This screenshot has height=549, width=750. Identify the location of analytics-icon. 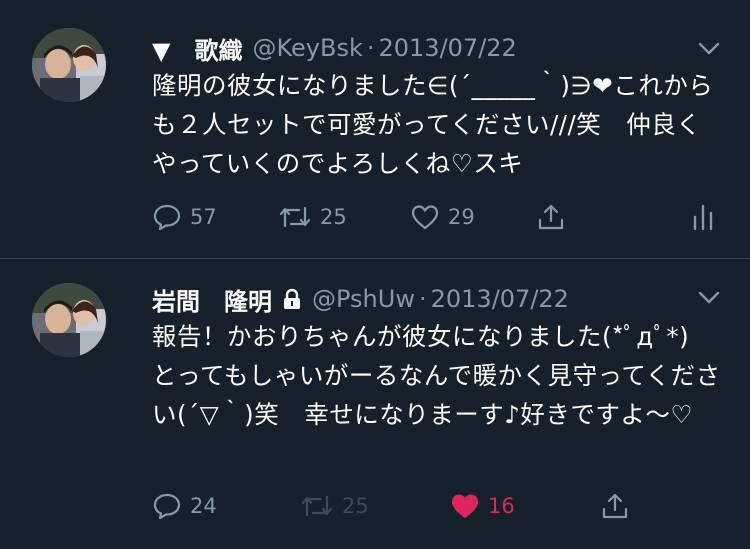
(703, 217).